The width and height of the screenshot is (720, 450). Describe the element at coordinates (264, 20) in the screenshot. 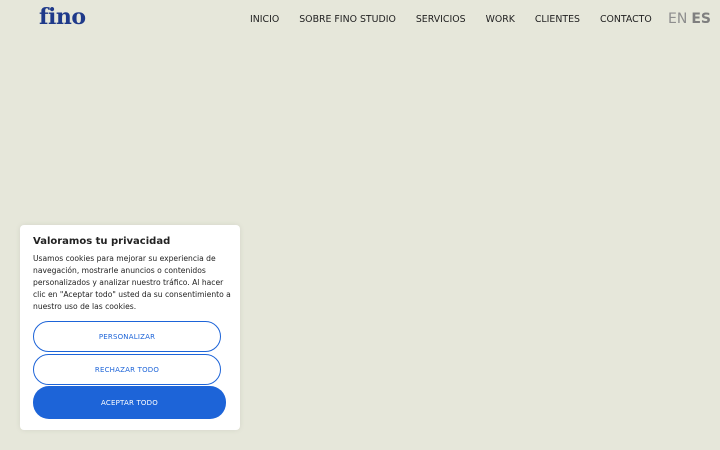

I see `nav-inicio: INICIO` at that location.